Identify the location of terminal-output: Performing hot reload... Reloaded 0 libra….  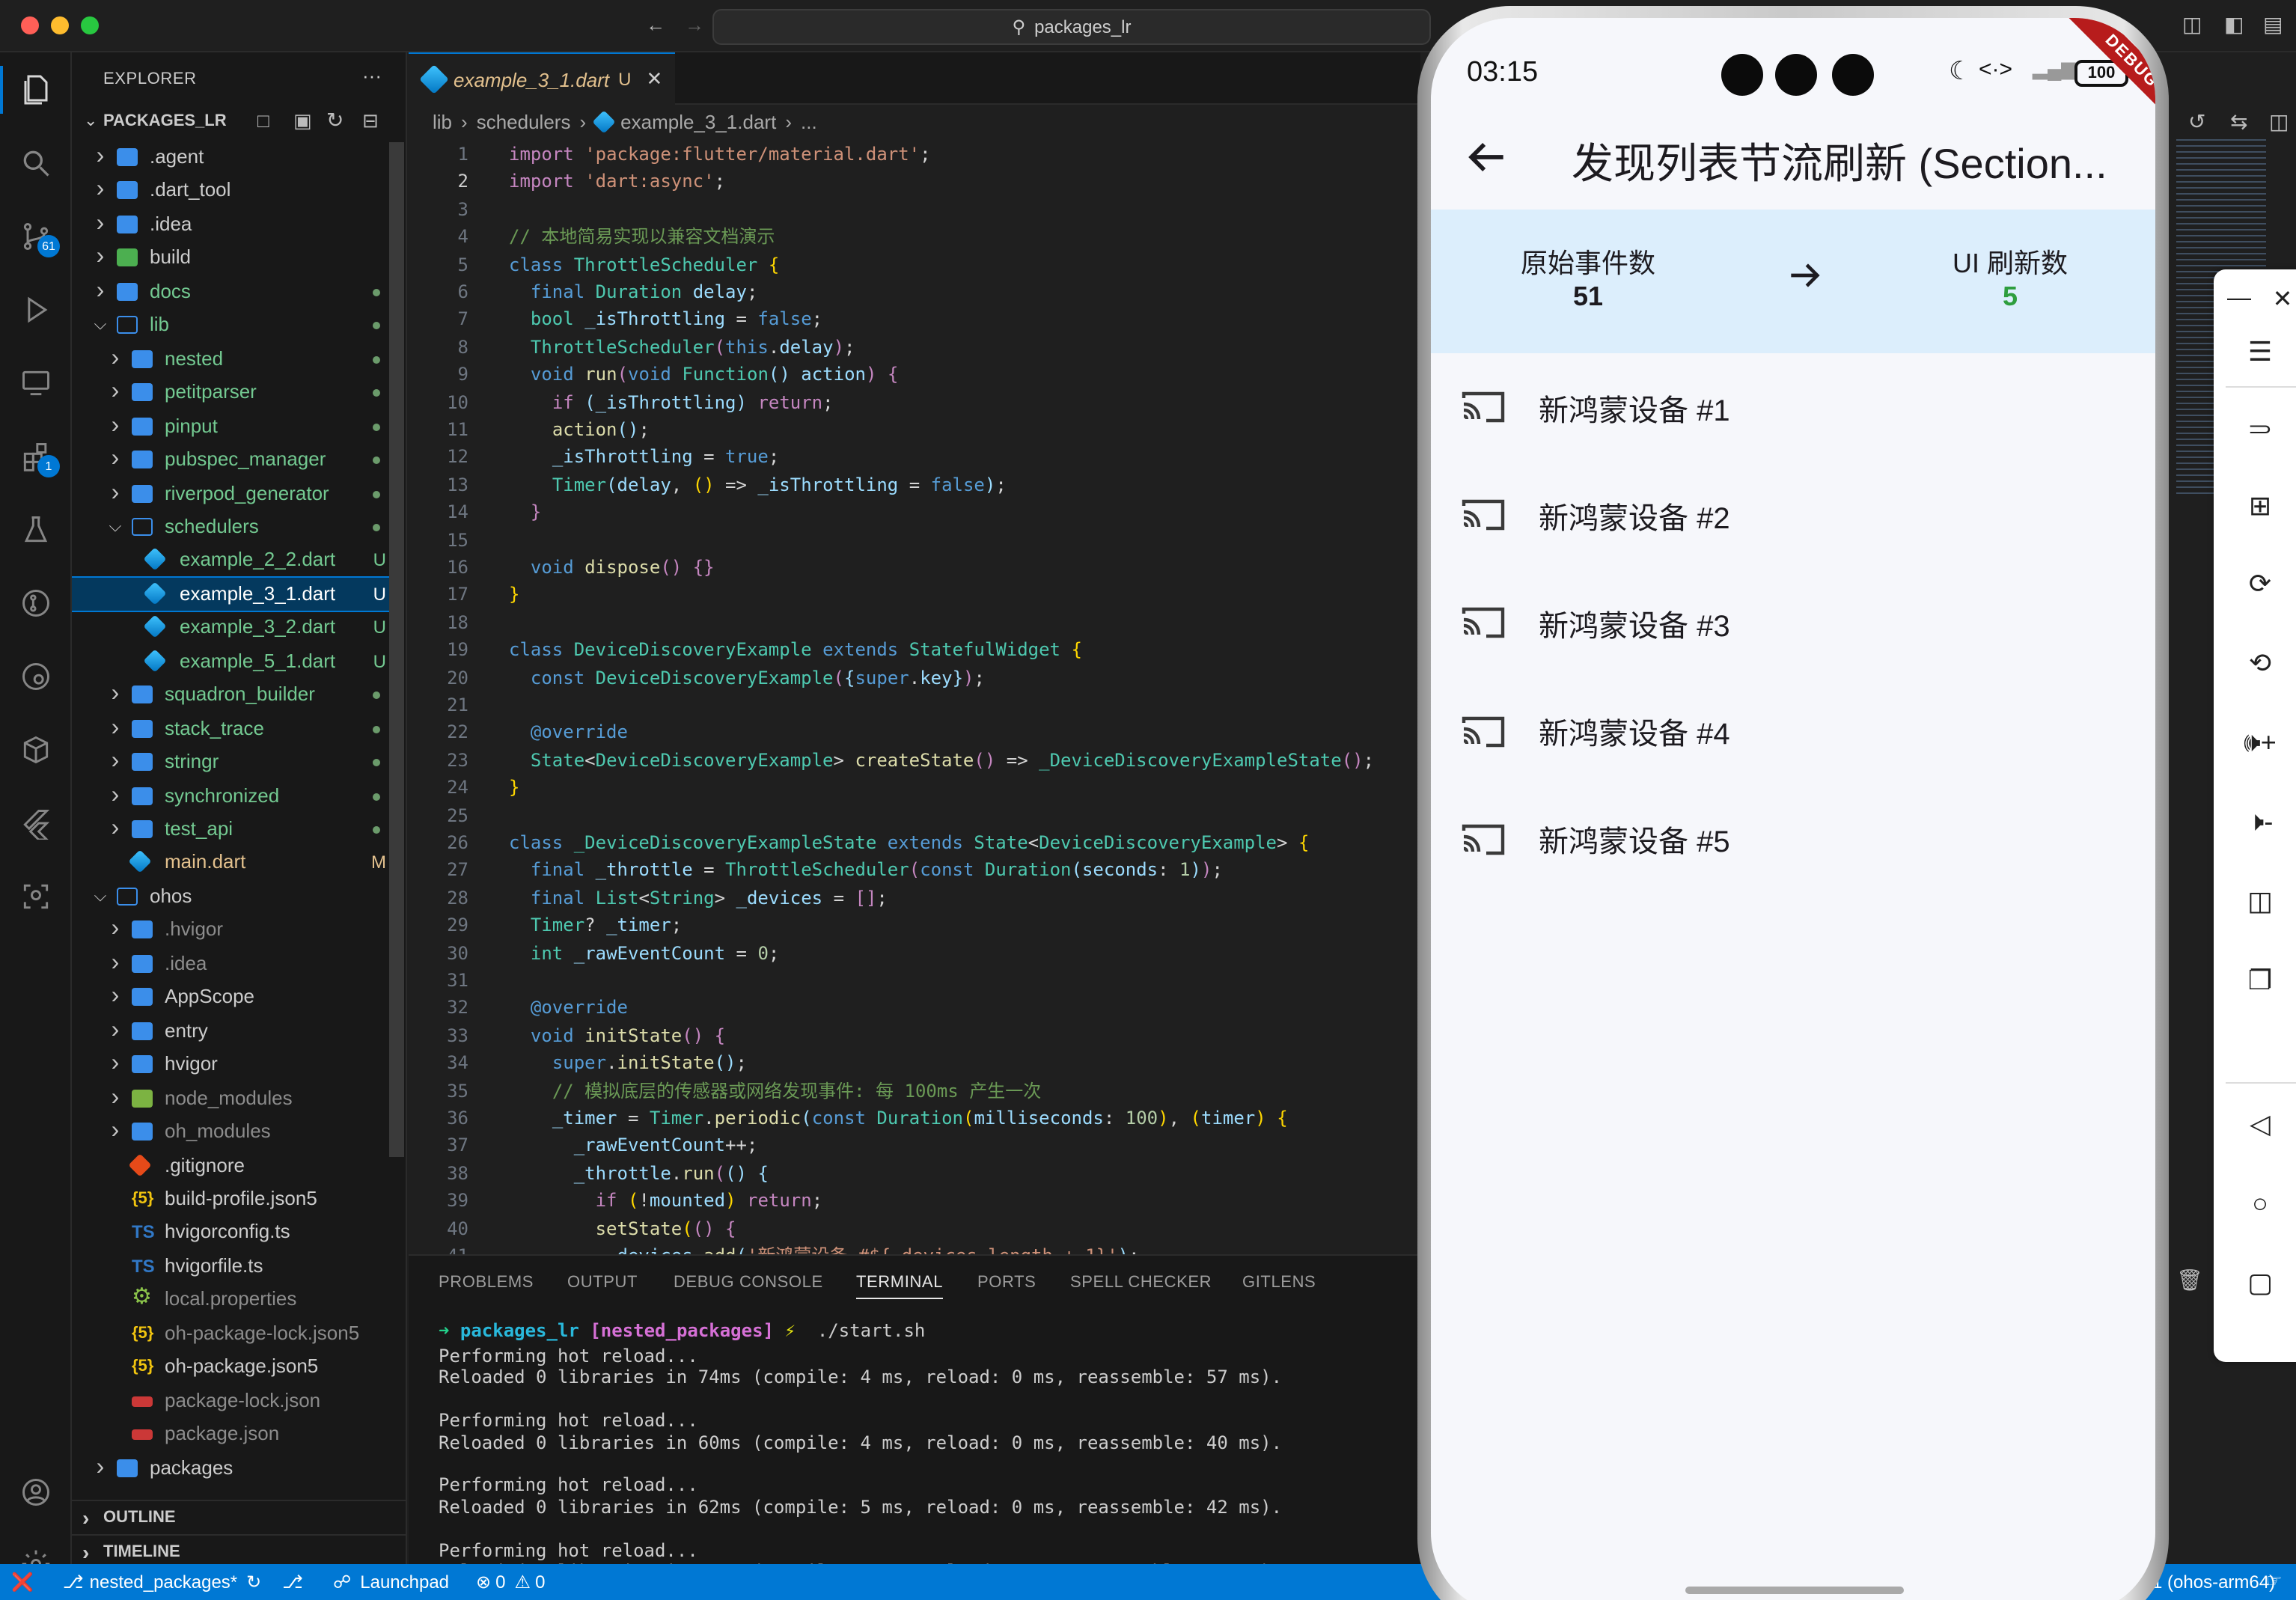
(860, 1464).